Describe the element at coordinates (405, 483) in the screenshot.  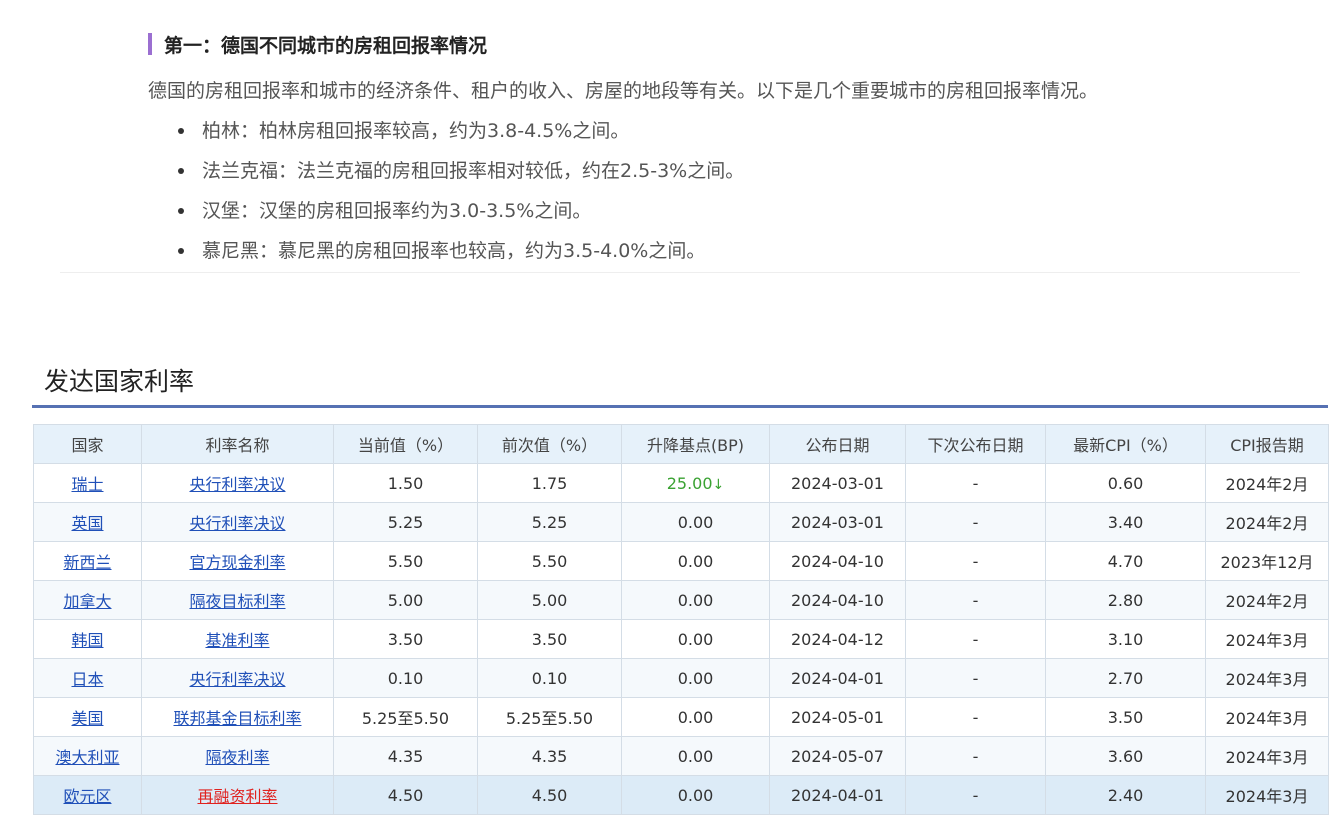
I see `current-rate-value: 1.50` at that location.